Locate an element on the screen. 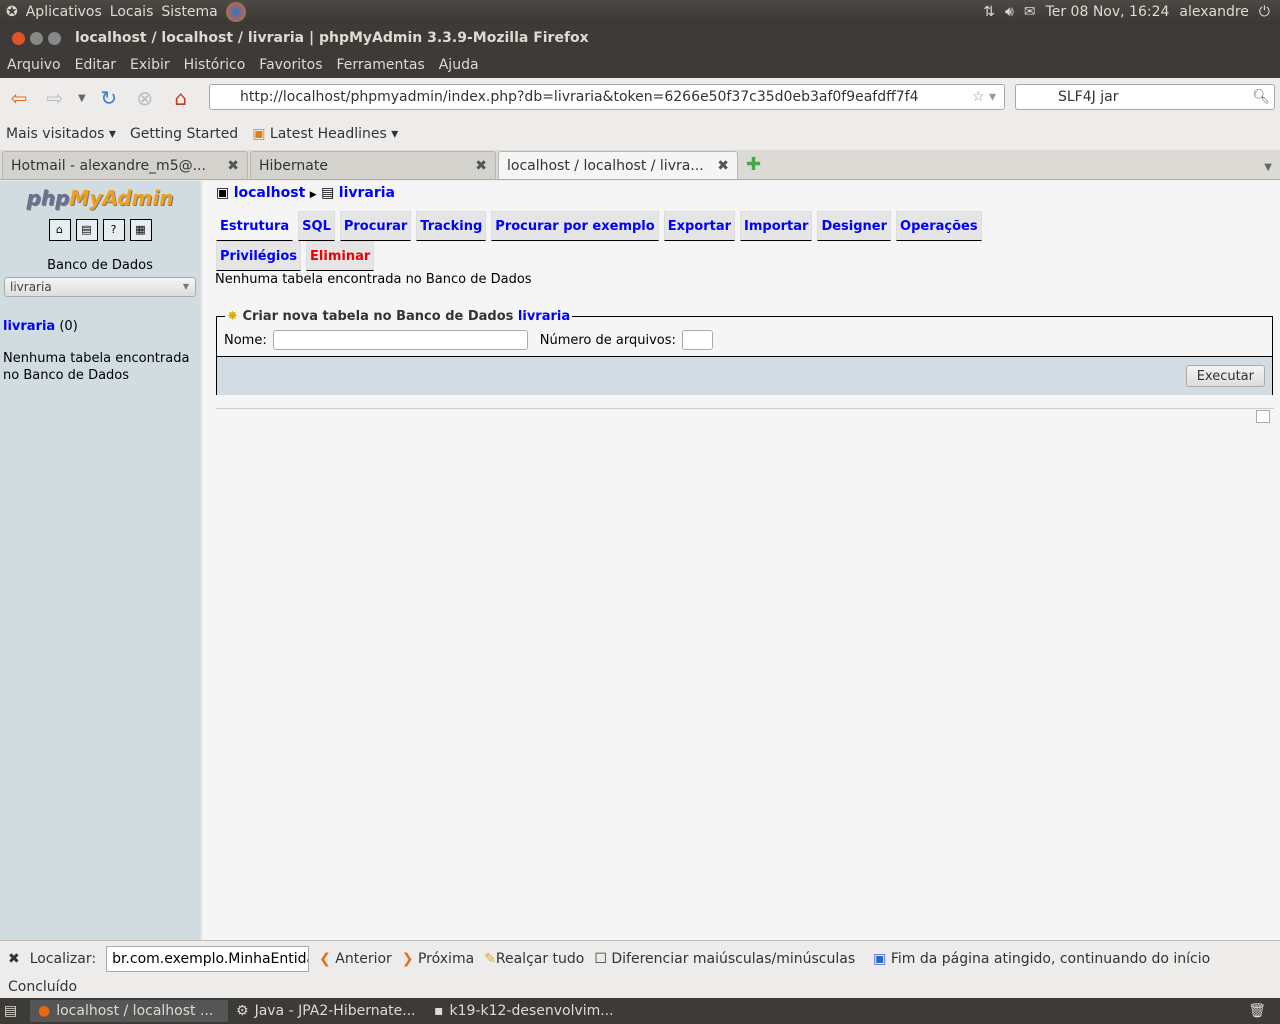 Image resolution: width=1280 pixels, height=1024 pixels. find-previous-button: ❮ Anterior is located at coordinates (355, 959).